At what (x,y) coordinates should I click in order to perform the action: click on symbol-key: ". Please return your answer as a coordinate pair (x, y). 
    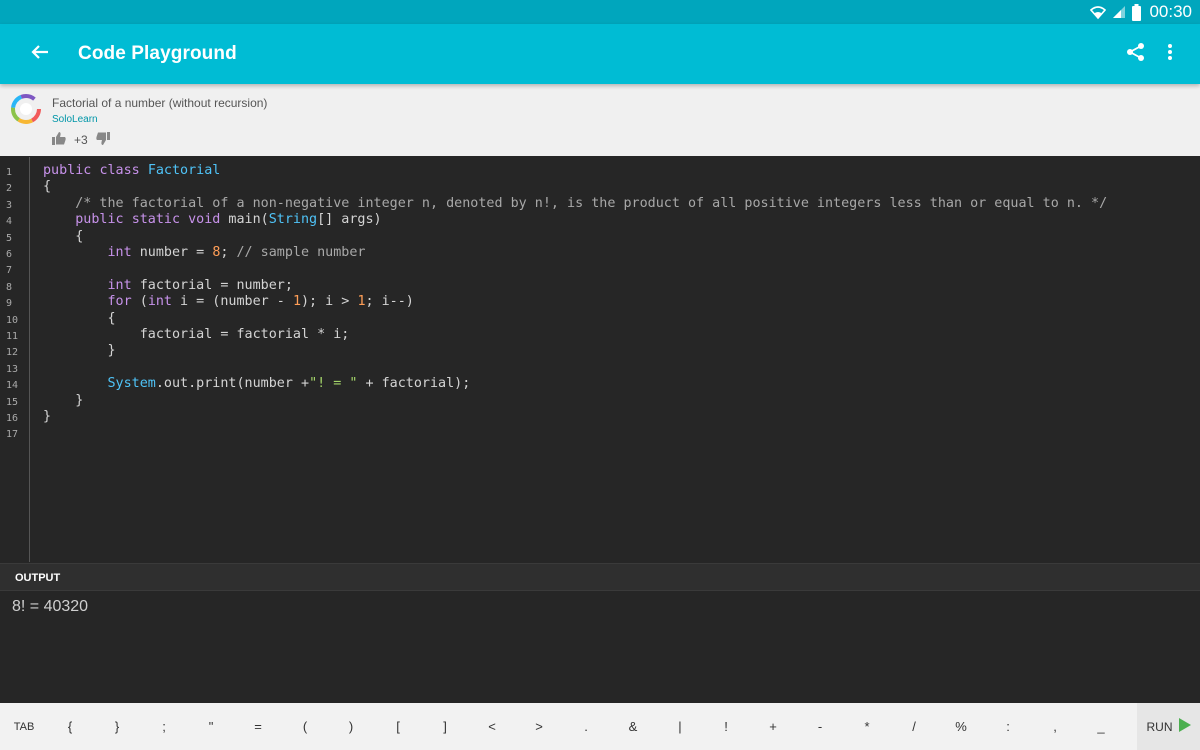
    Looking at the image, I should click on (211, 726).